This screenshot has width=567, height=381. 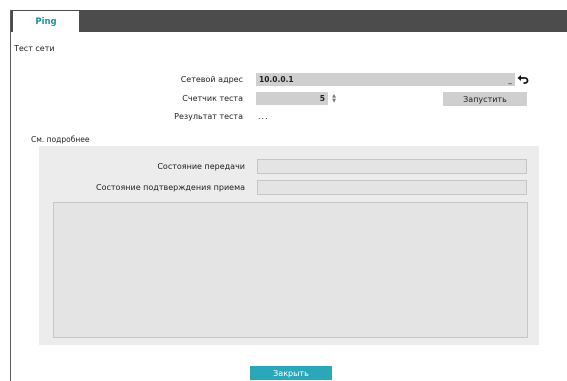 I want to click on test-count-stepper: 5, so click(x=292, y=98).